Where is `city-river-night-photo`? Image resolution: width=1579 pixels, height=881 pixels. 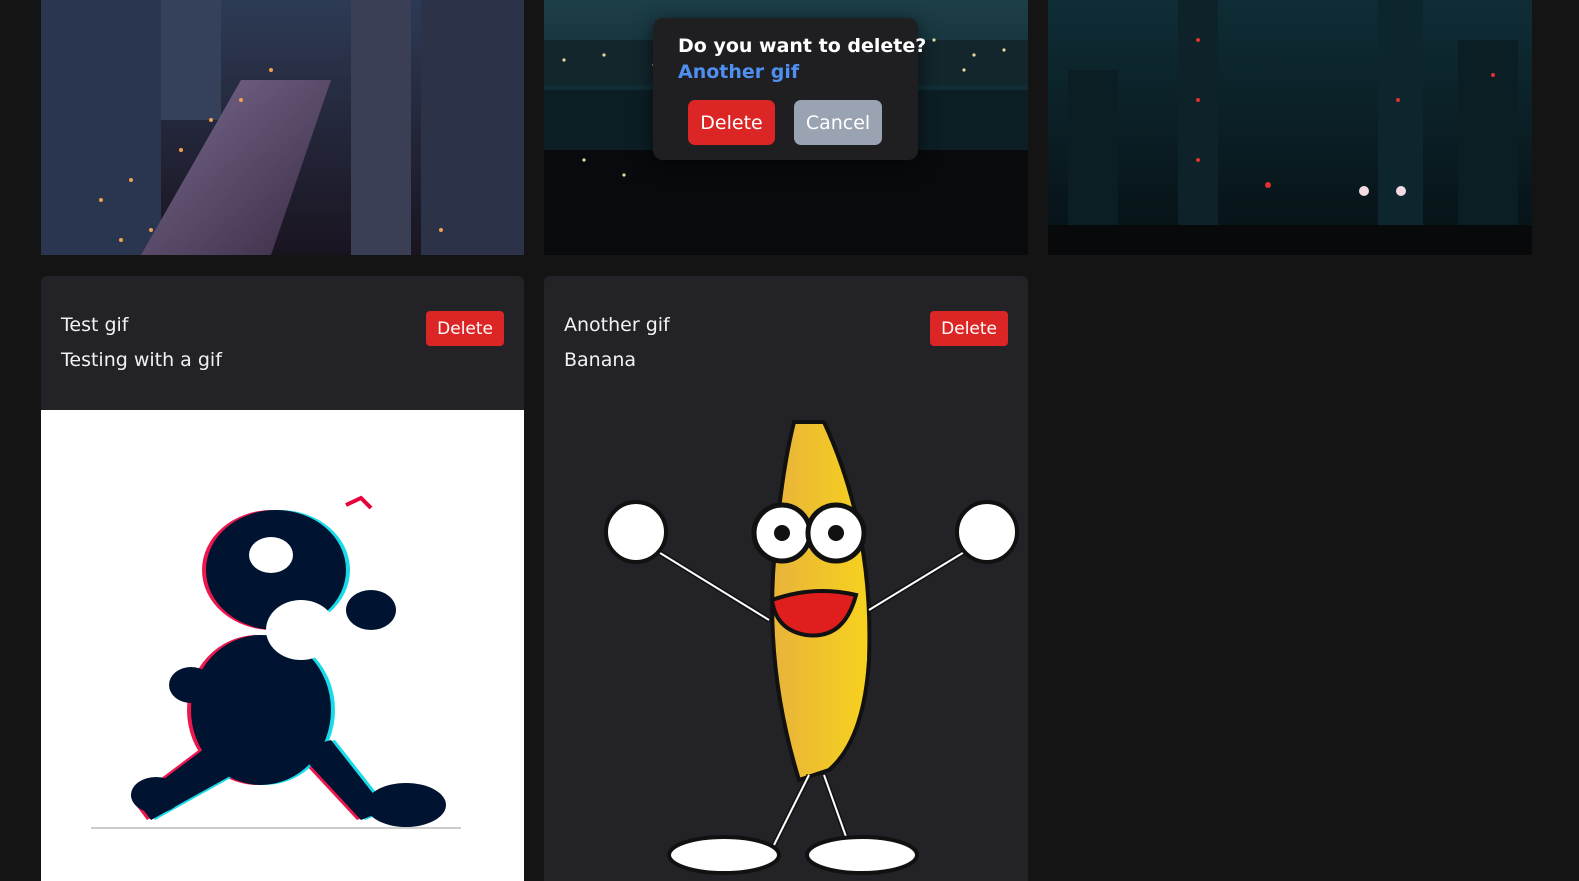 city-river-night-photo is located at coordinates (282, 127).